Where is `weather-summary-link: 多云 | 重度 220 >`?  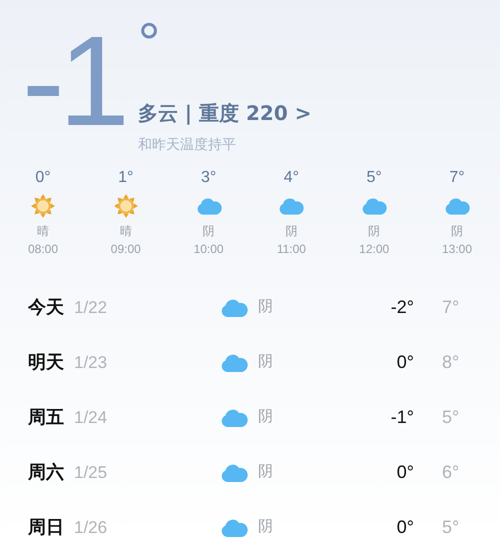 weather-summary-link: 多云 | 重度 220 > is located at coordinates (225, 113).